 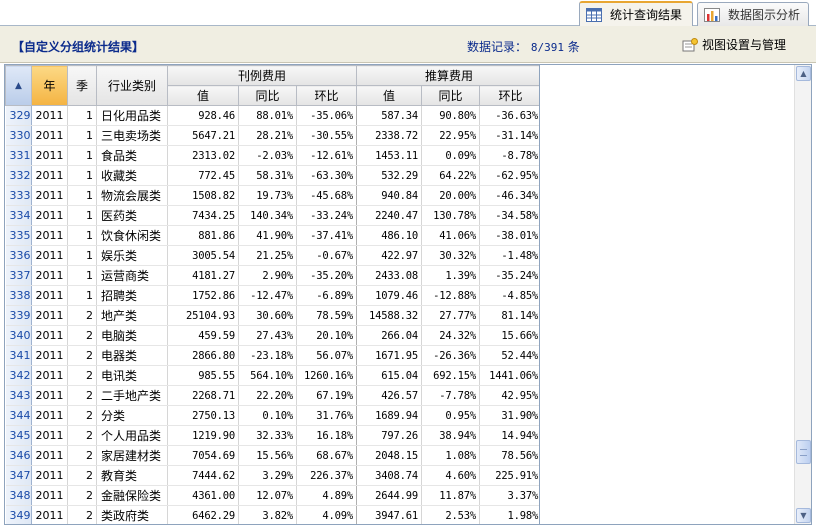 I want to click on row-number: 334, so click(x=18, y=215).